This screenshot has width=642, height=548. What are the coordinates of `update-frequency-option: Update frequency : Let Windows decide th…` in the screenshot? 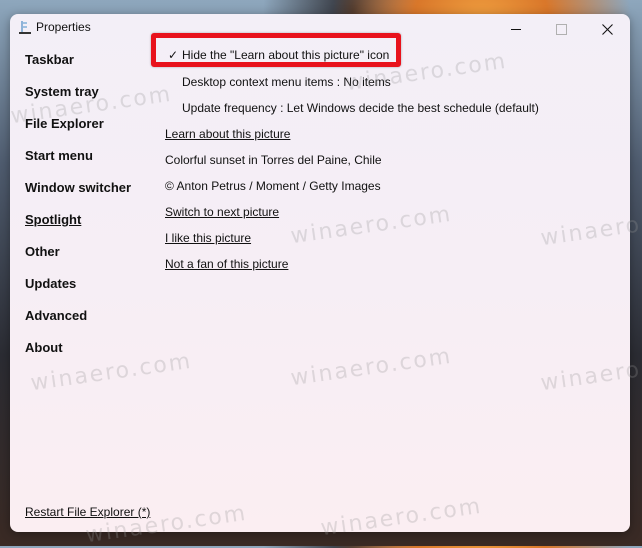 It's located at (360, 108).